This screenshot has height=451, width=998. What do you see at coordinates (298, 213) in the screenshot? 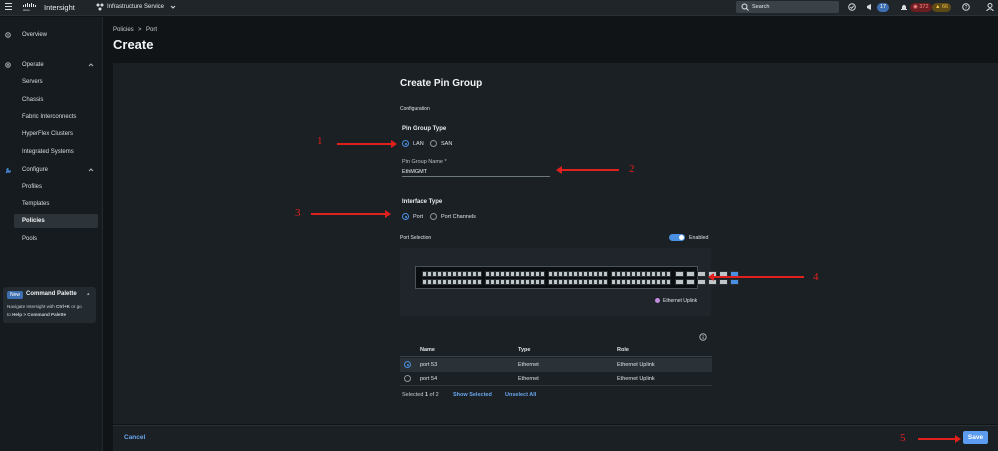
I see `annotation-number-3: 3` at bounding box center [298, 213].